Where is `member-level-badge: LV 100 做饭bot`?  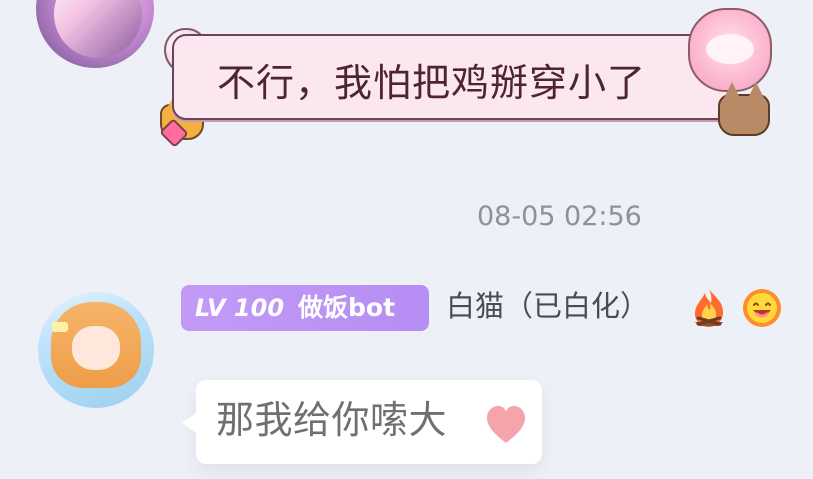 member-level-badge: LV 100 做饭bot is located at coordinates (305, 308).